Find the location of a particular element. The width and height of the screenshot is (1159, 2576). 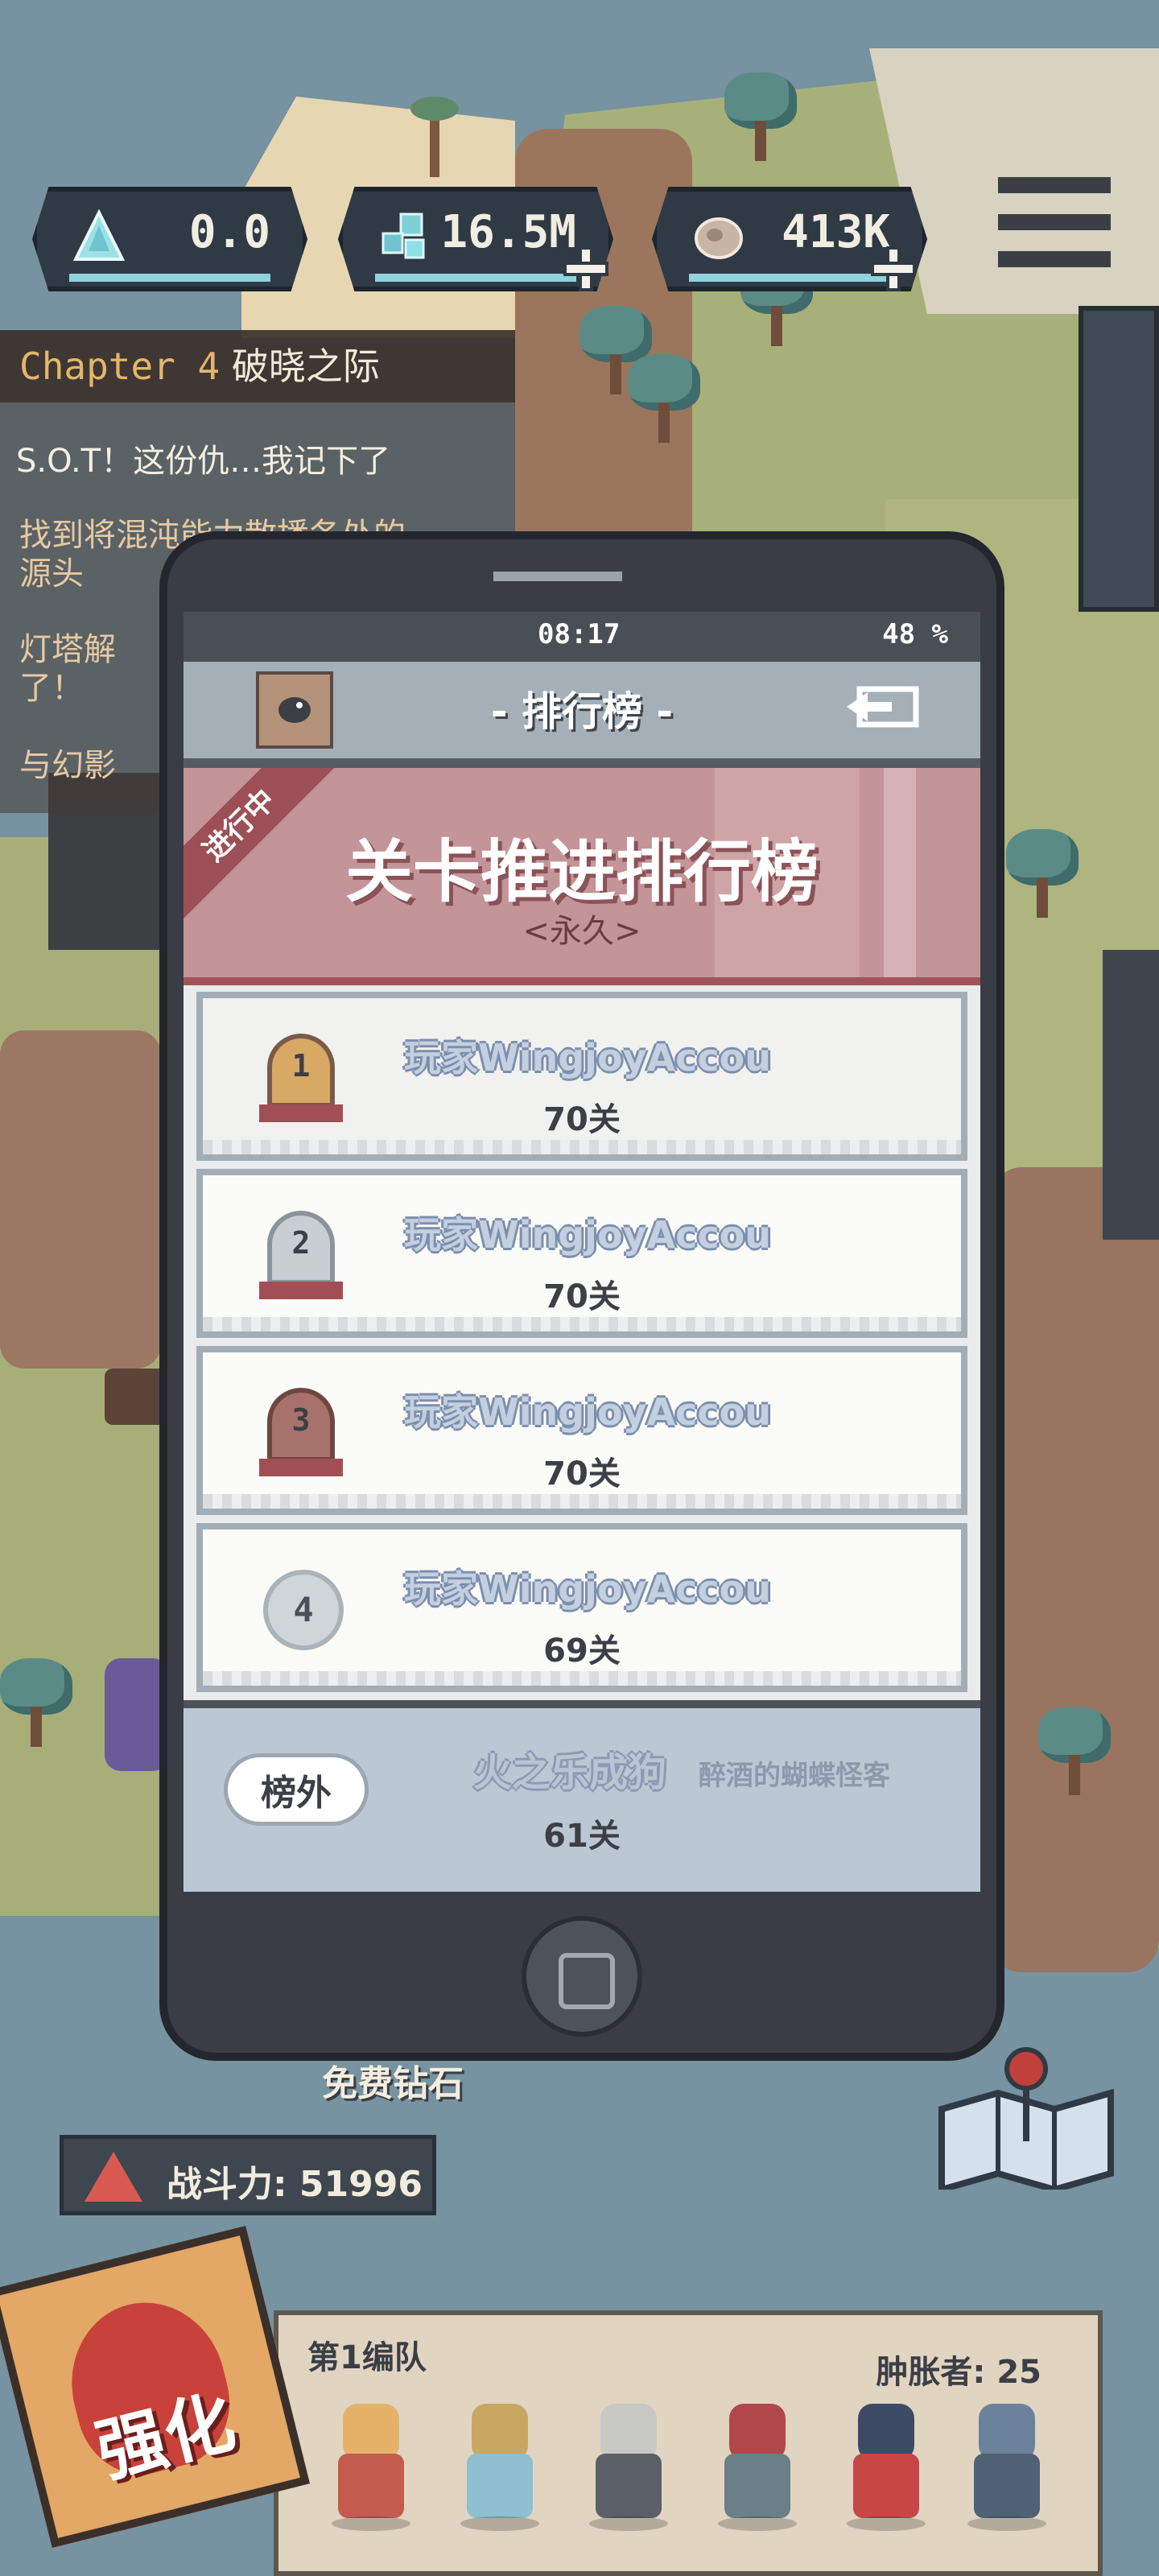

tower-structure is located at coordinates (1119, 459).